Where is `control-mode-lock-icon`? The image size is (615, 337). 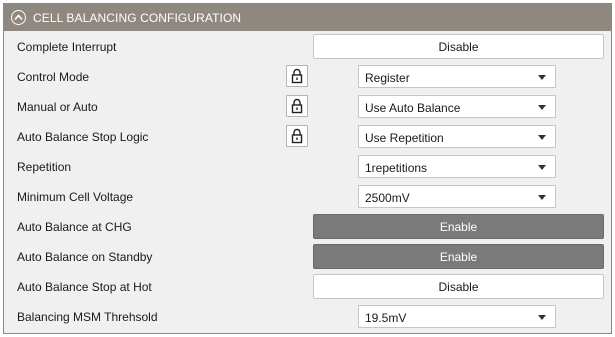
control-mode-lock-icon is located at coordinates (297, 76).